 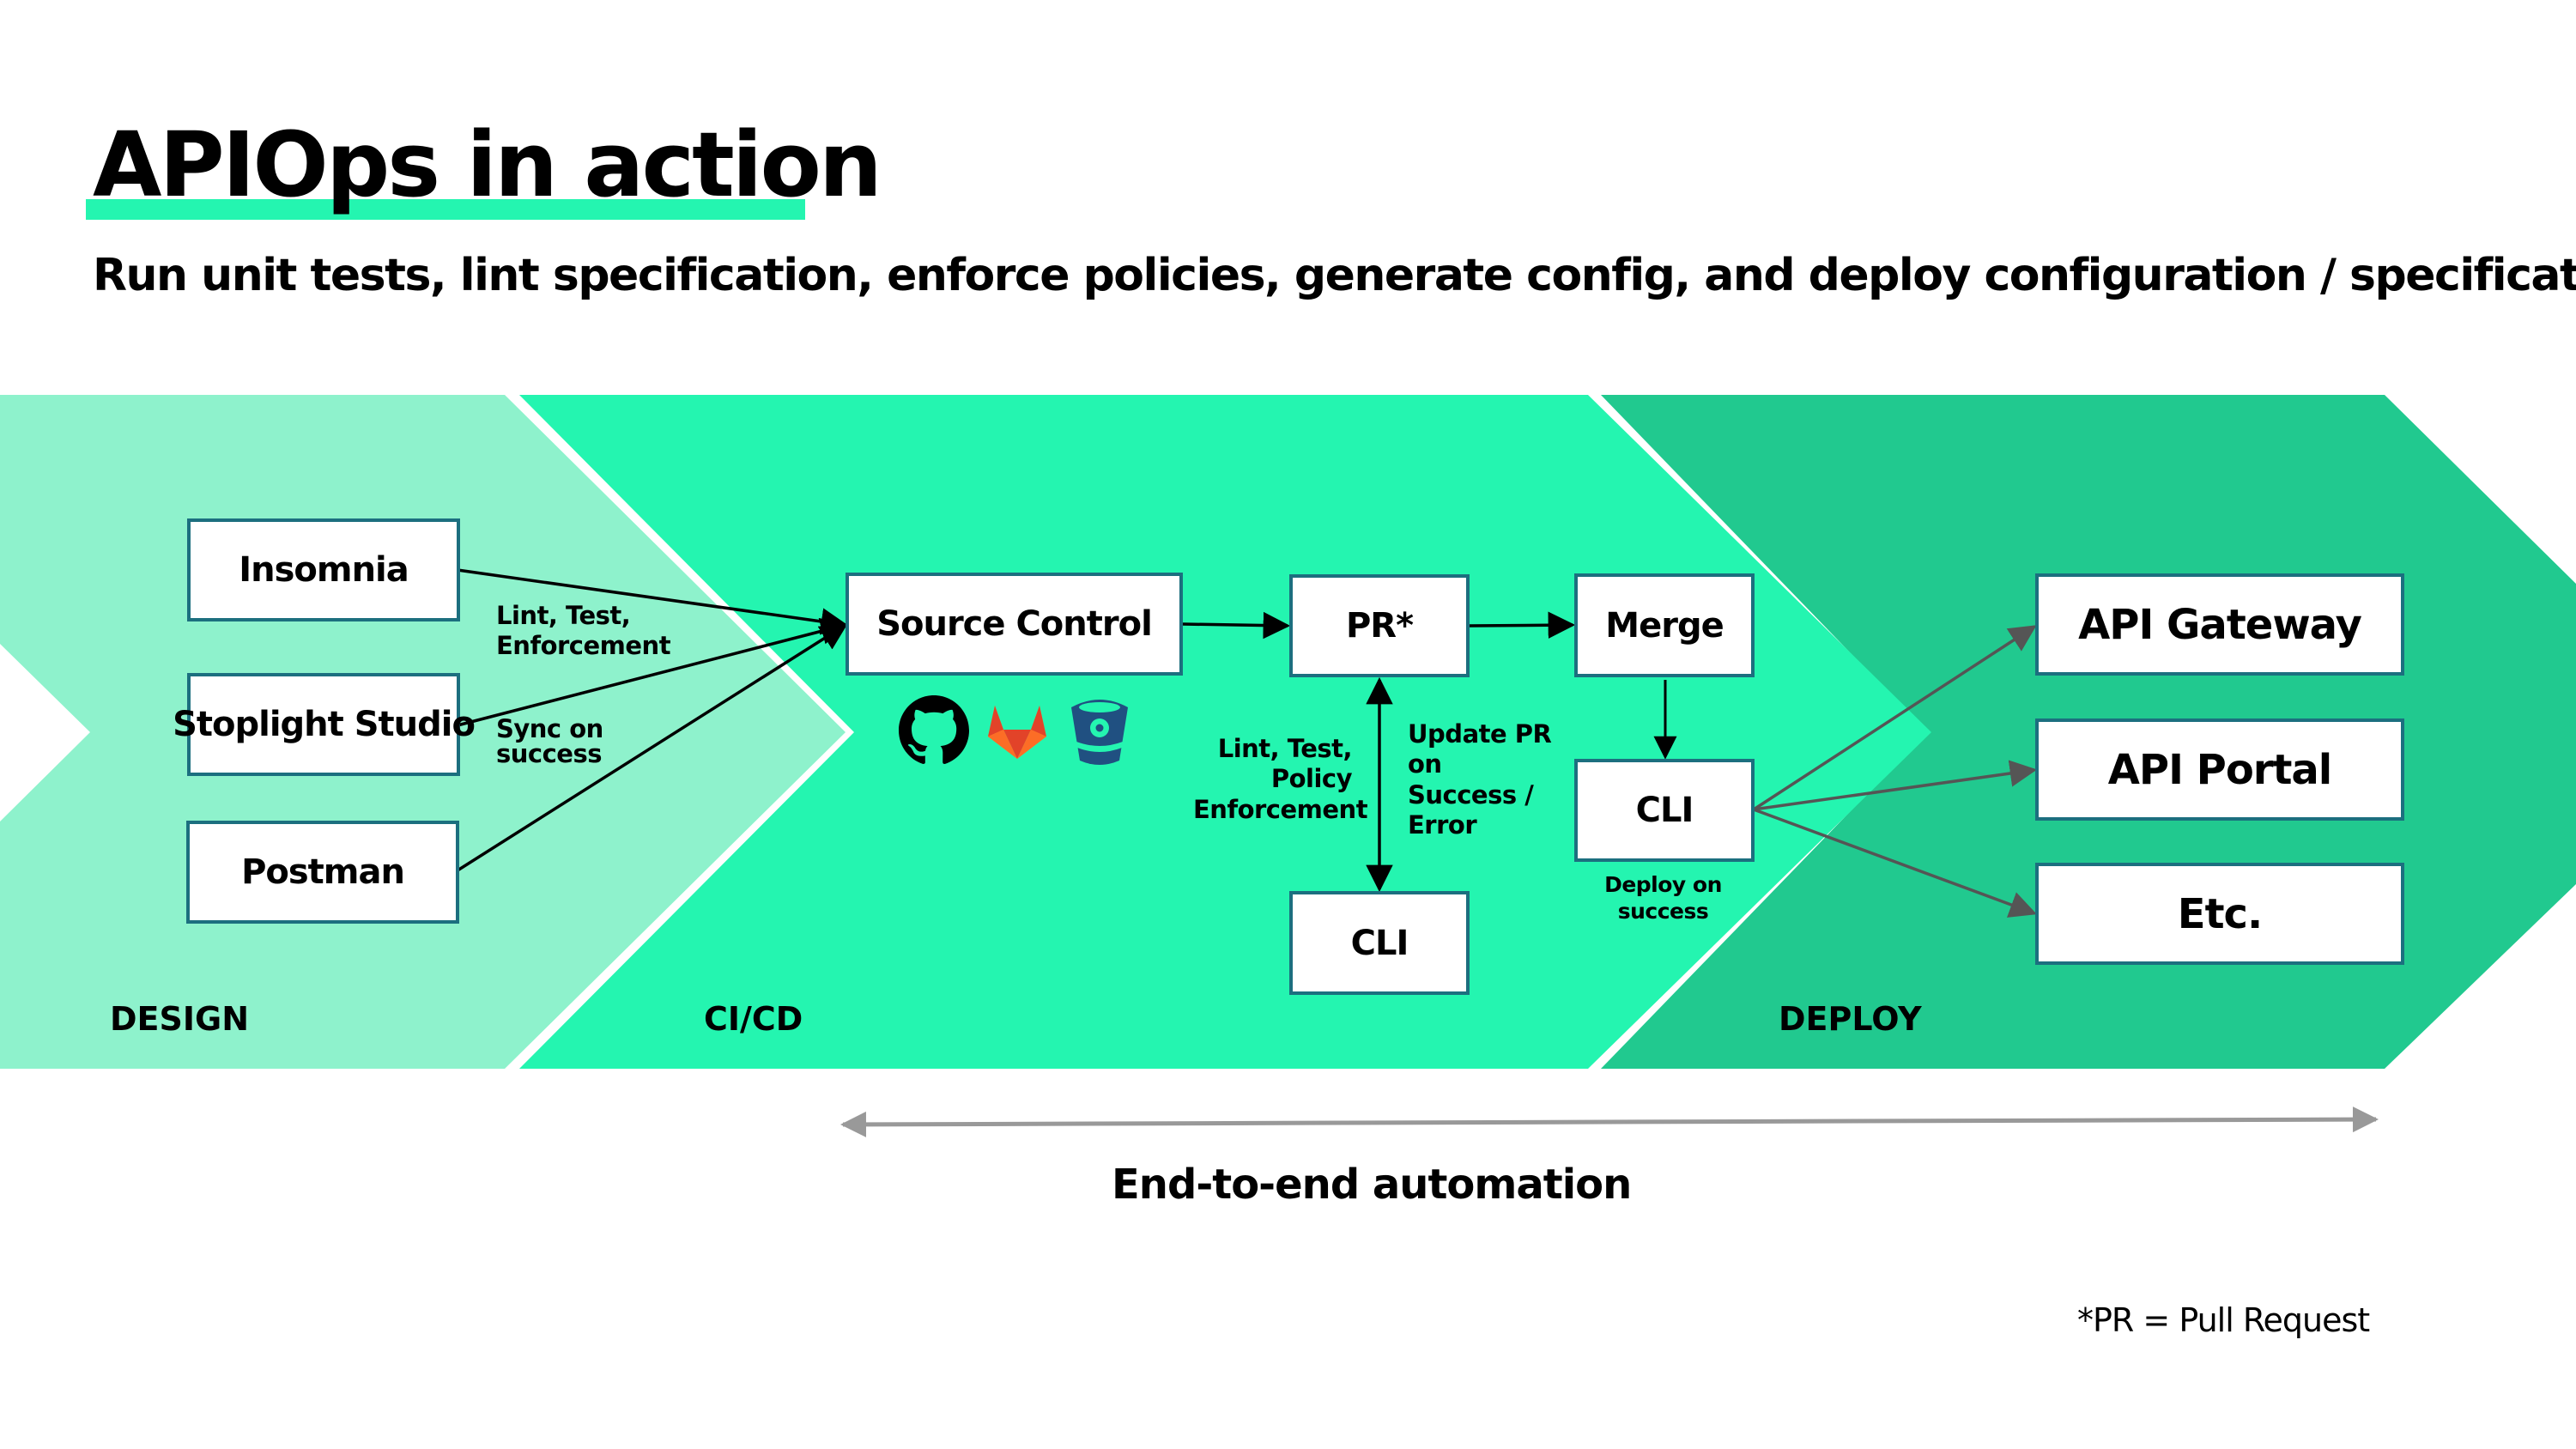 I want to click on deploy-target-api-gateway: API Gateway, so click(x=2219, y=624).